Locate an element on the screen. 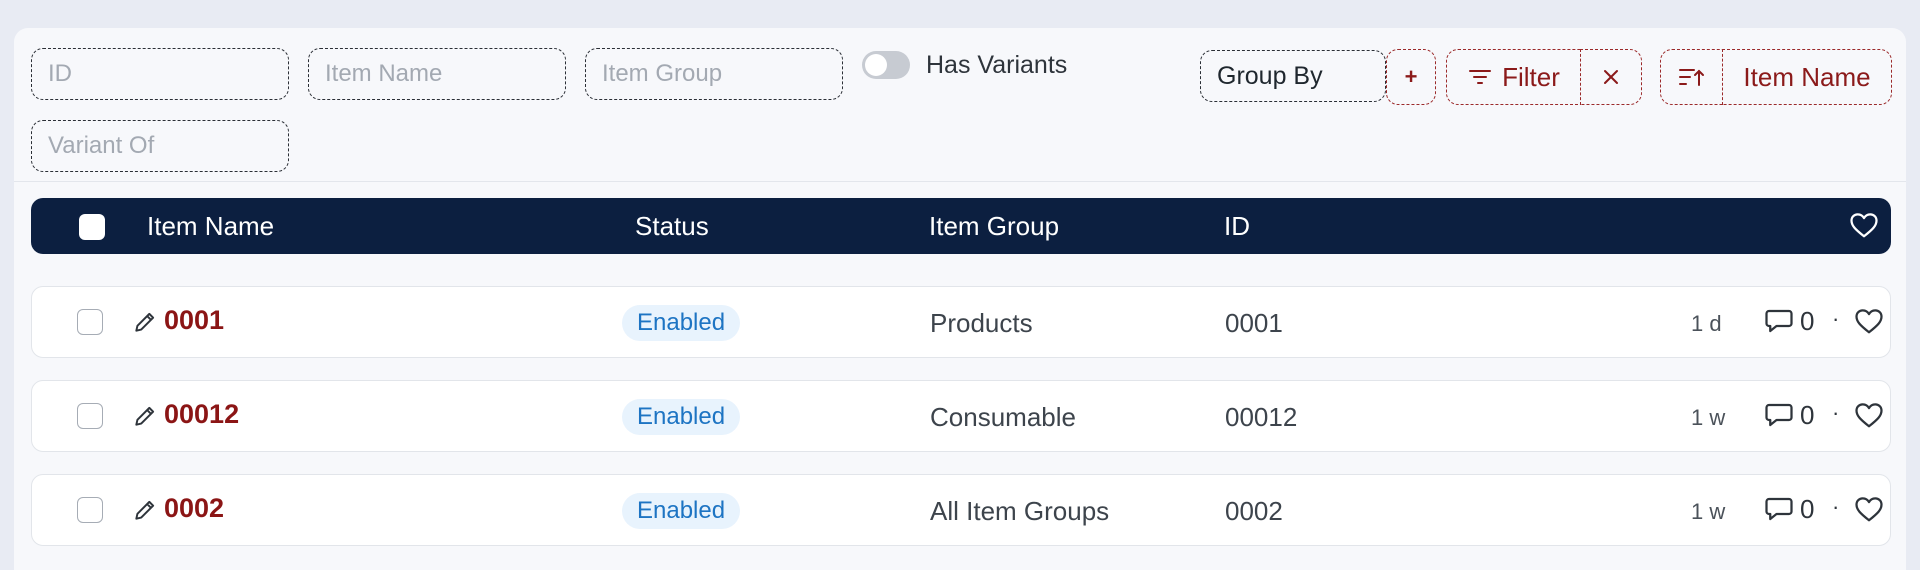 Image resolution: width=1920 pixels, height=570 pixels. sort-ascending-icon is located at coordinates (1692, 77).